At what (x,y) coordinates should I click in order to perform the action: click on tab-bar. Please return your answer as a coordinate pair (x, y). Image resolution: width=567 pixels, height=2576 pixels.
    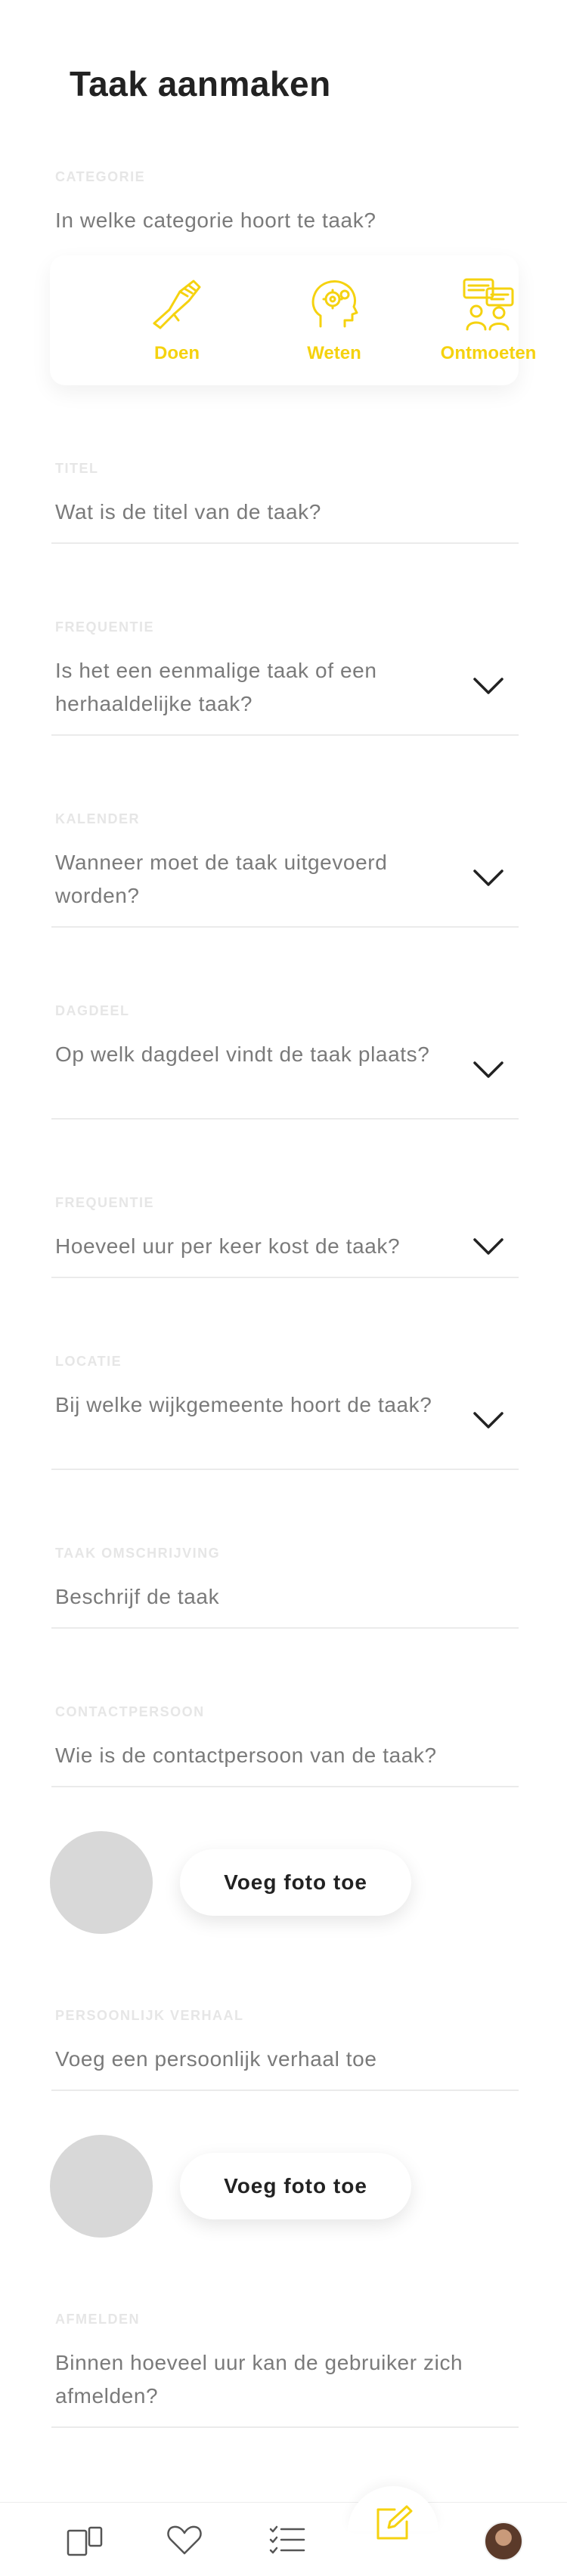
    Looking at the image, I should click on (283, 2531).